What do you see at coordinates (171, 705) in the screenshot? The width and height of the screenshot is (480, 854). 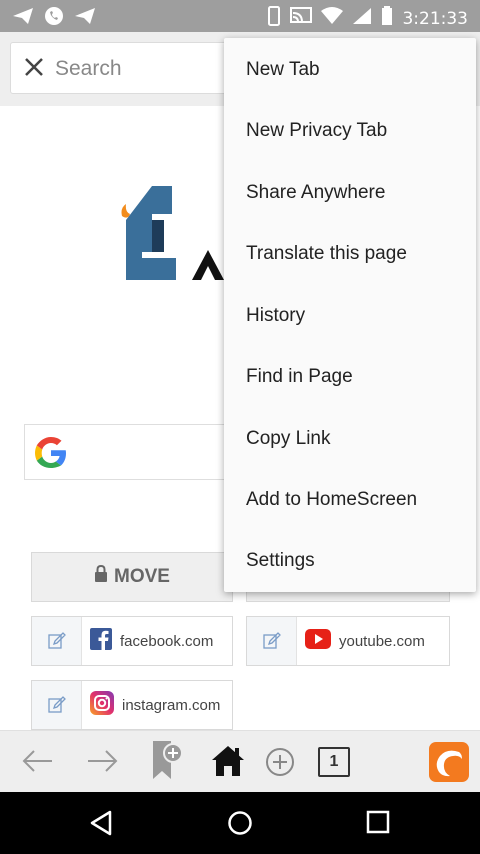 I see `shortcut-label: instagram.com` at bounding box center [171, 705].